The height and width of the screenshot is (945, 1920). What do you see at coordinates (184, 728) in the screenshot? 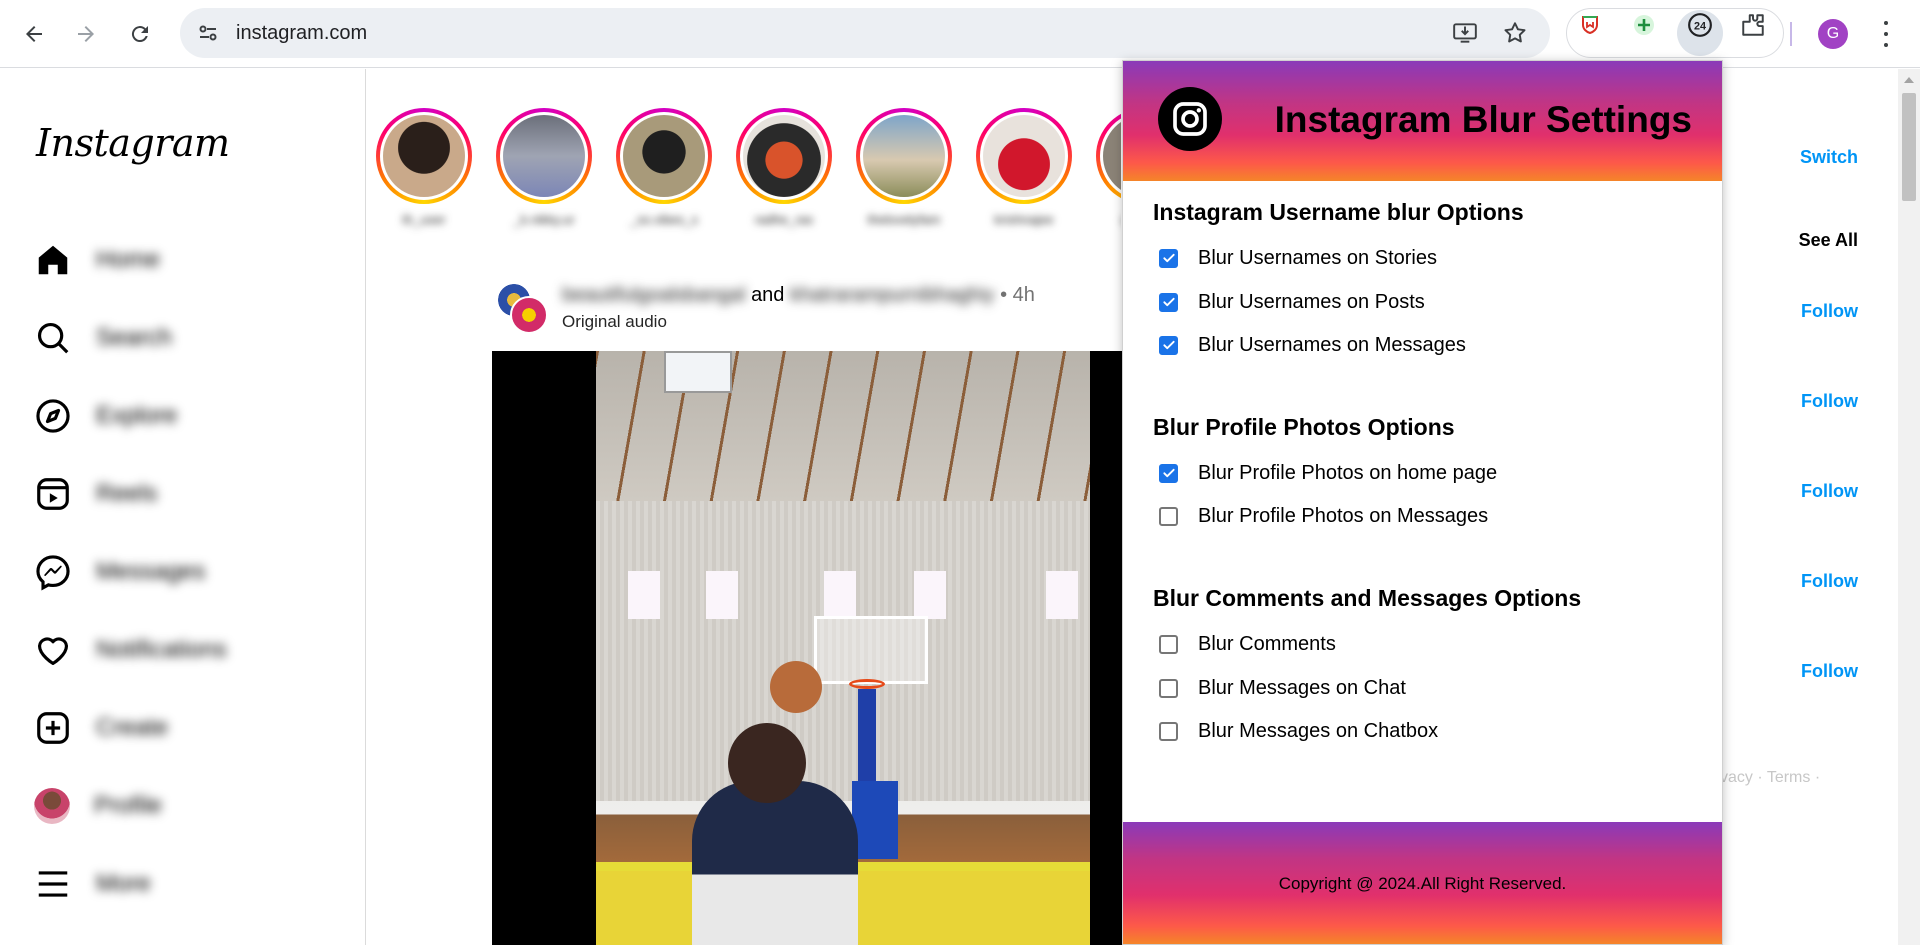
I see `nav-create: Create` at bounding box center [184, 728].